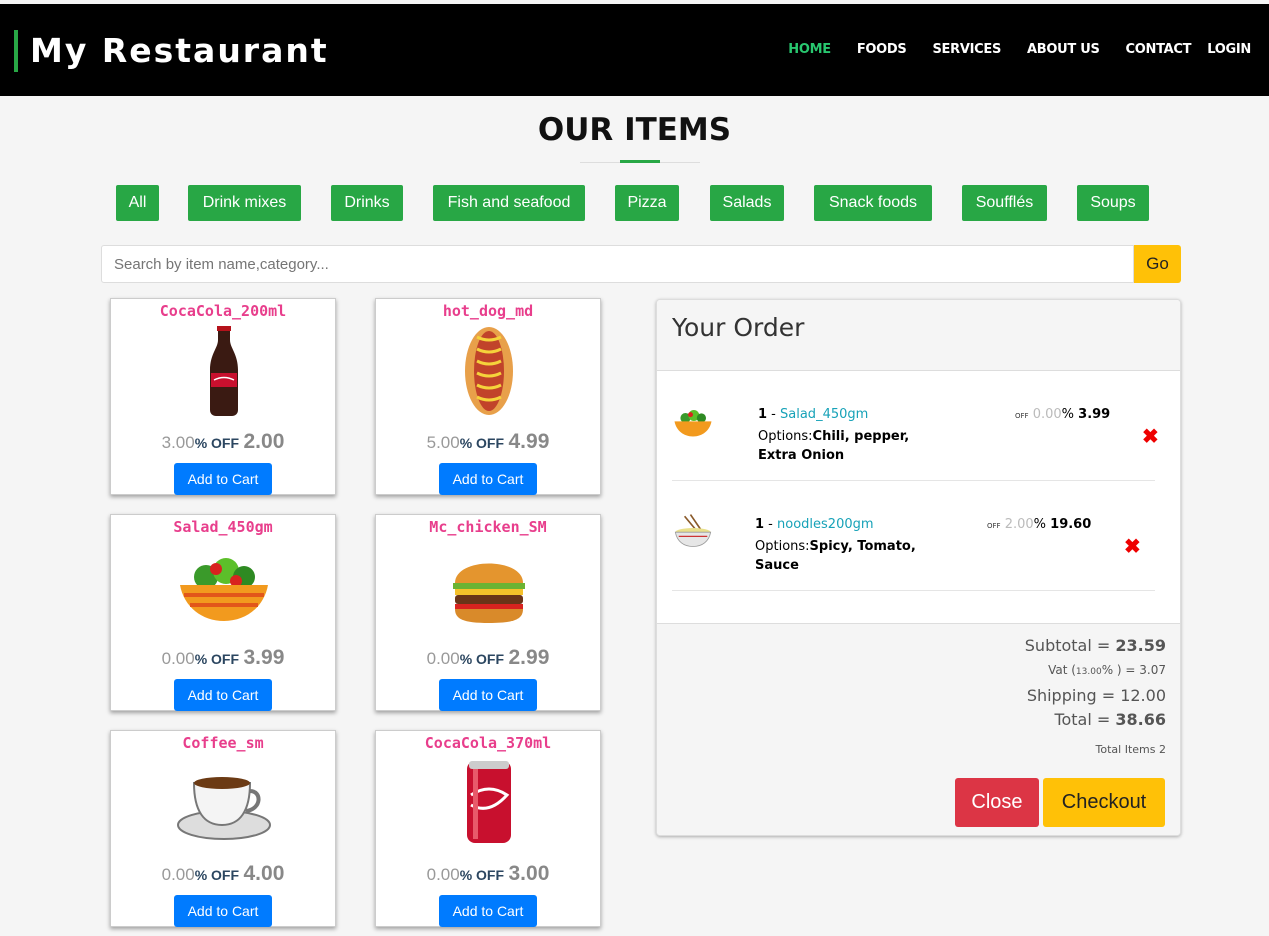  I want to click on product-card: Salad_450gm 0.00% OFF 3.99 Add to Cart, so click(223, 612).